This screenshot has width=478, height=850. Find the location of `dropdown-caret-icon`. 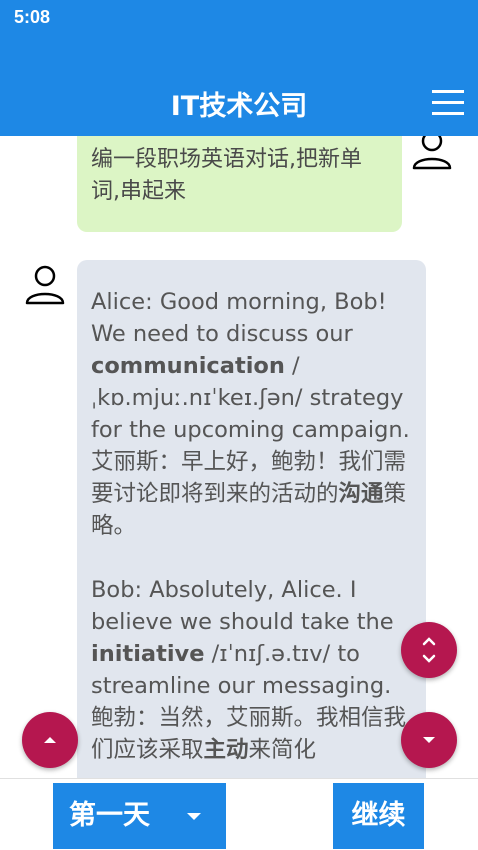

dropdown-caret-icon is located at coordinates (194, 816).